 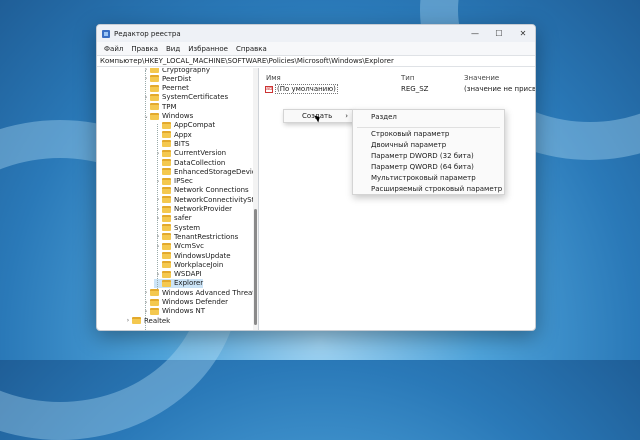 What do you see at coordinates (195, 302) in the screenshot?
I see `tree-node-label: Windows Defender` at bounding box center [195, 302].